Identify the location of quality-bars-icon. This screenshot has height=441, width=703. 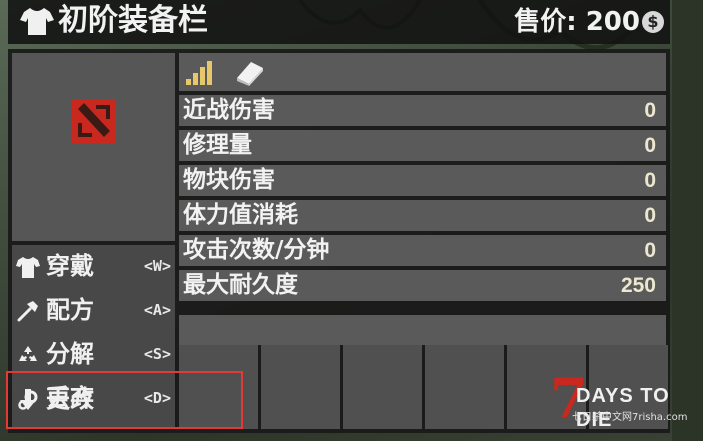
(199, 73).